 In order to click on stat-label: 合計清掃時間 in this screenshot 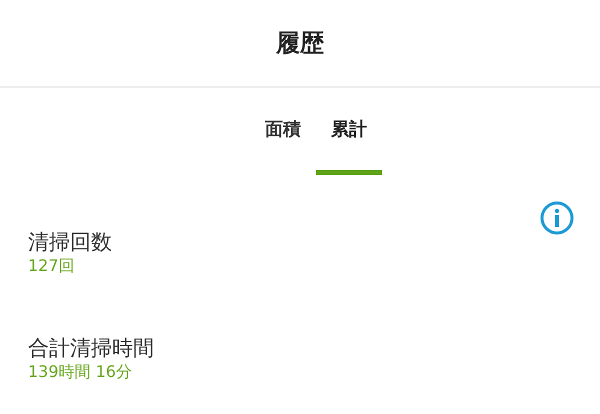, I will do `click(91, 348)`.